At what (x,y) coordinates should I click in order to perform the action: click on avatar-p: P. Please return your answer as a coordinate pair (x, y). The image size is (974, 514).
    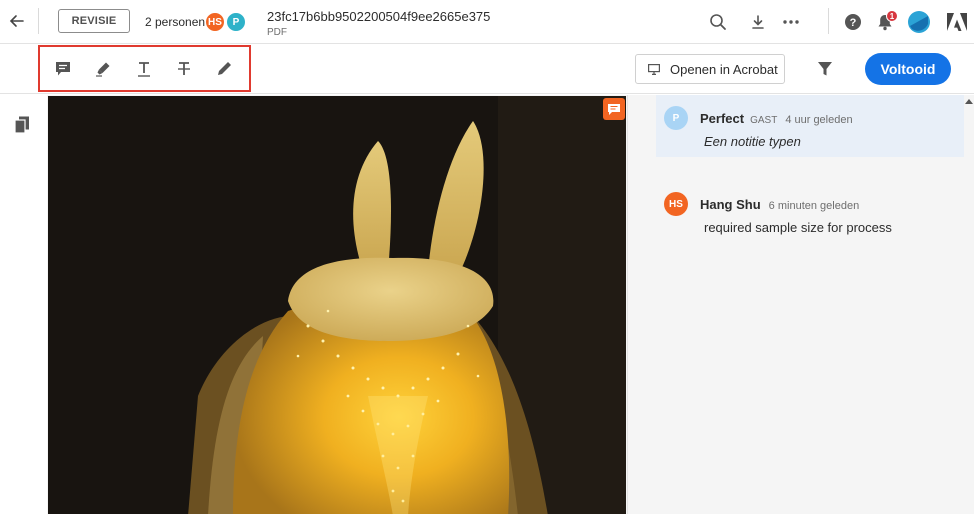
    Looking at the image, I should click on (236, 22).